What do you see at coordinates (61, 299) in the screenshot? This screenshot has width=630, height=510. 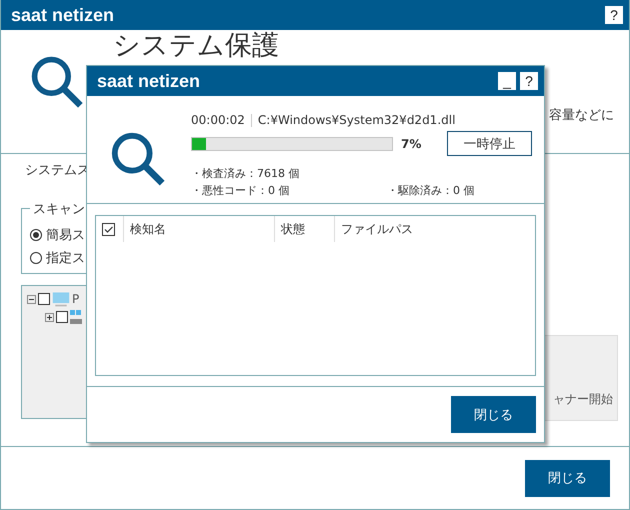 I see `monitor-icon` at bounding box center [61, 299].